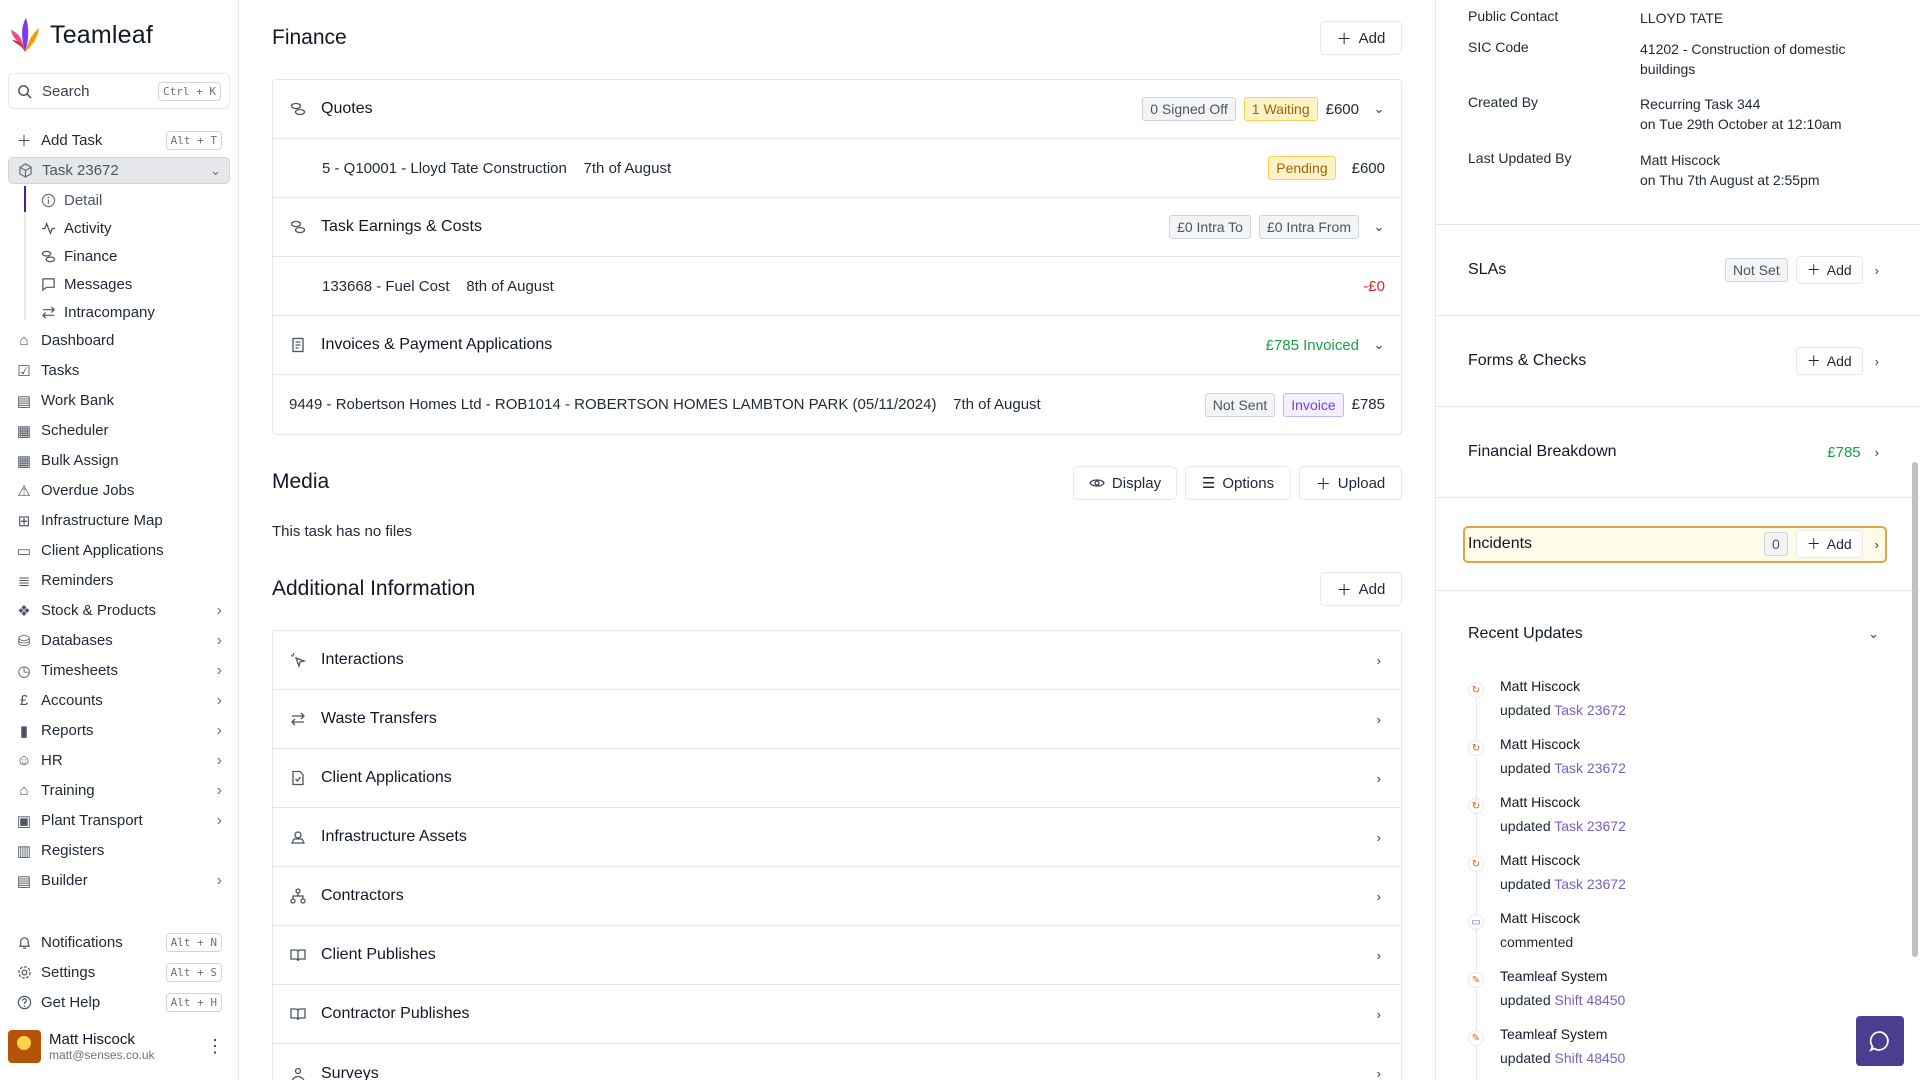  I want to click on sidebar-item-dashboard: ⌂ Dashboard, so click(119, 340).